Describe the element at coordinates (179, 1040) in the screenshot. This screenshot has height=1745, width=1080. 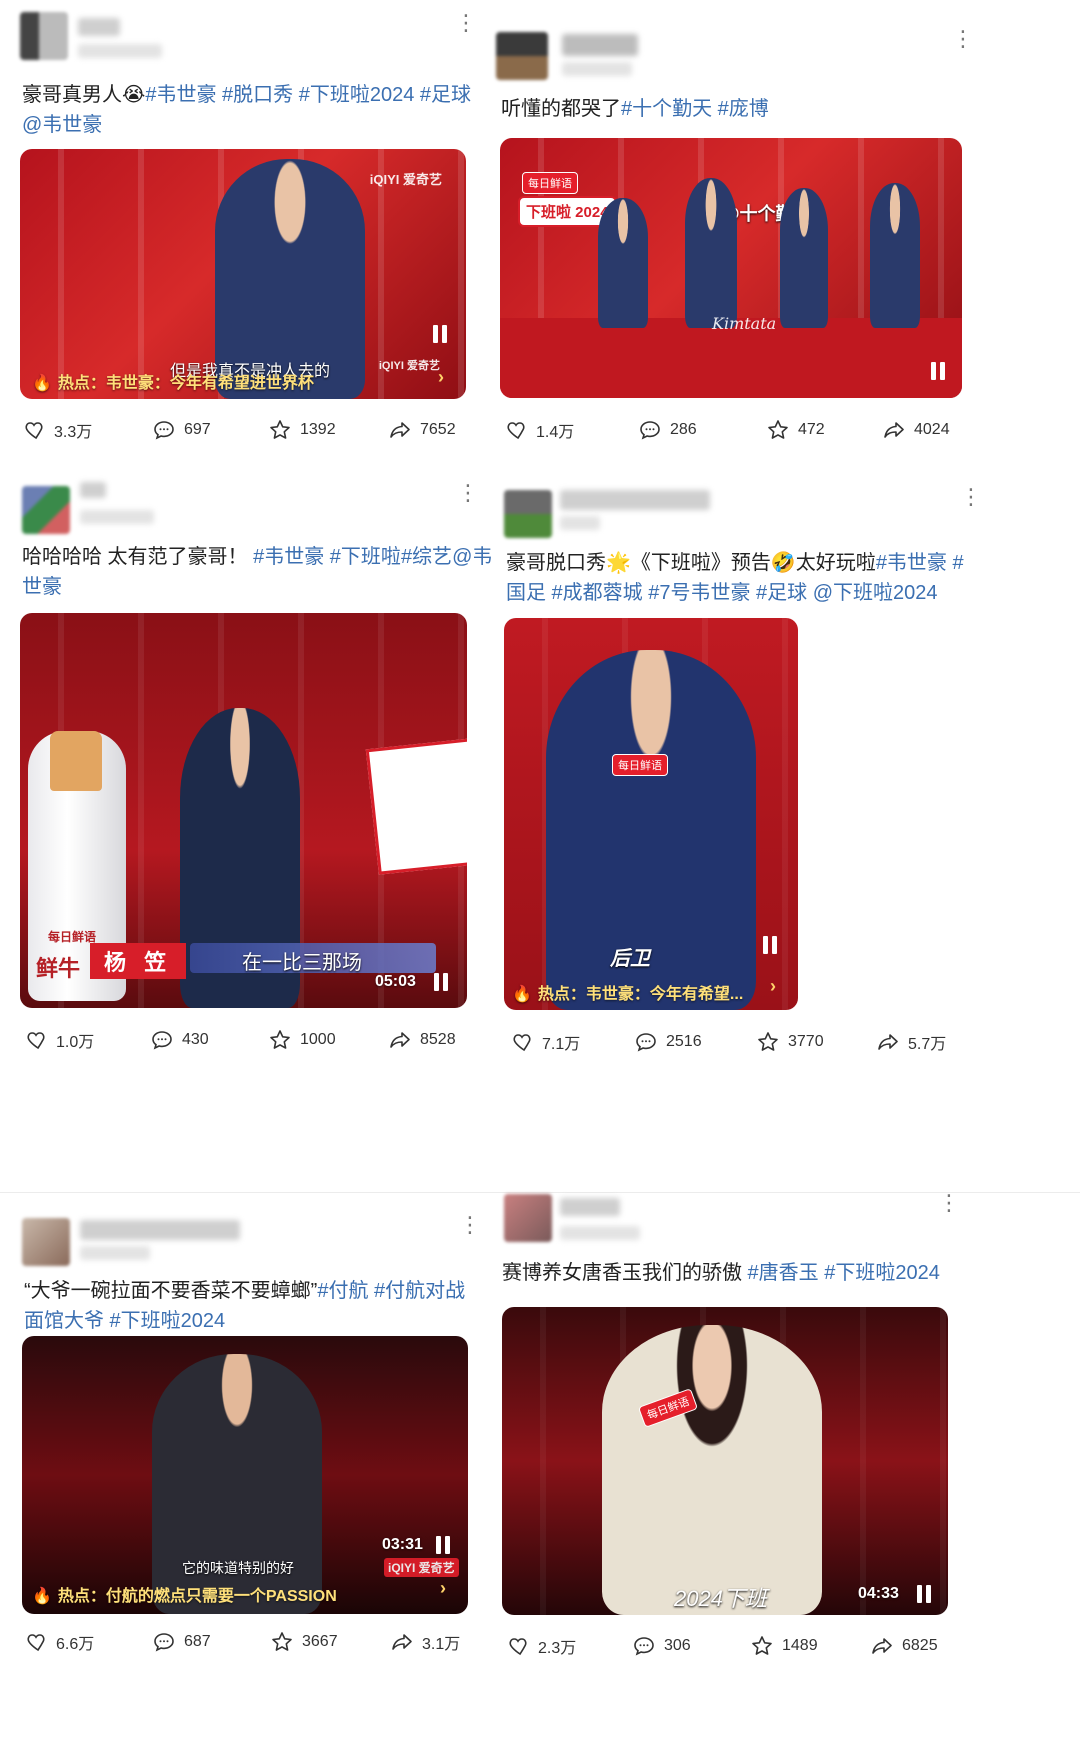
I see `comment-button: 430` at that location.